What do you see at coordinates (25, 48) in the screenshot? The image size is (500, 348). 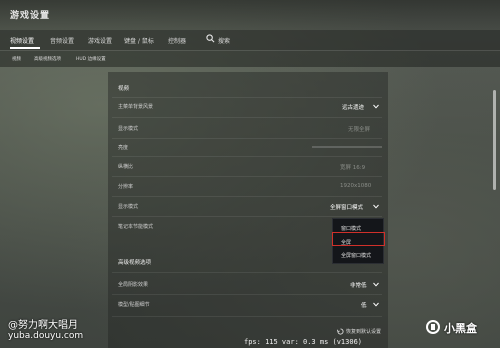 I see `active-tab-indicator` at bounding box center [25, 48].